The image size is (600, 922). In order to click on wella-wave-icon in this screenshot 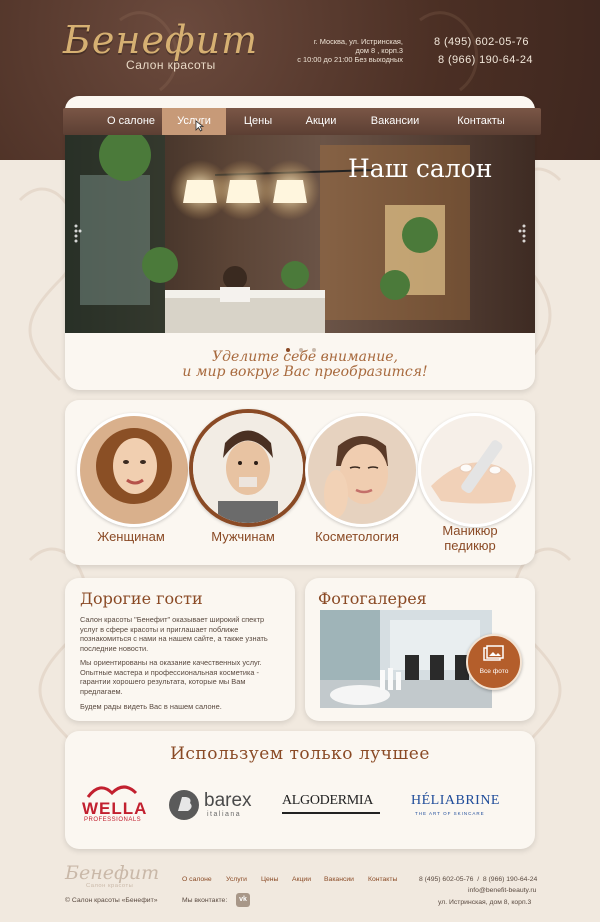, I will do `click(112, 791)`.